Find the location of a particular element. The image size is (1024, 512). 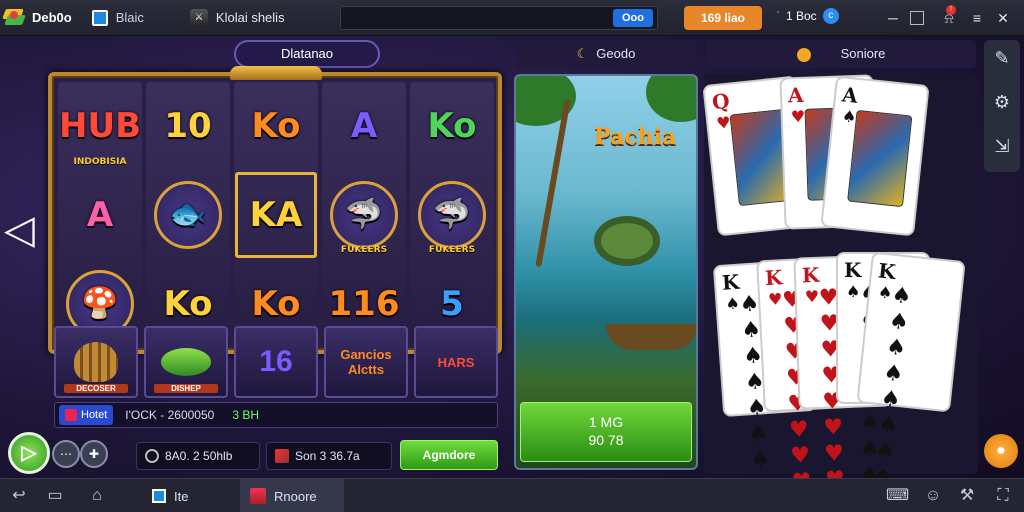

lobby-game-tile: DECOSER is located at coordinates (96, 362).